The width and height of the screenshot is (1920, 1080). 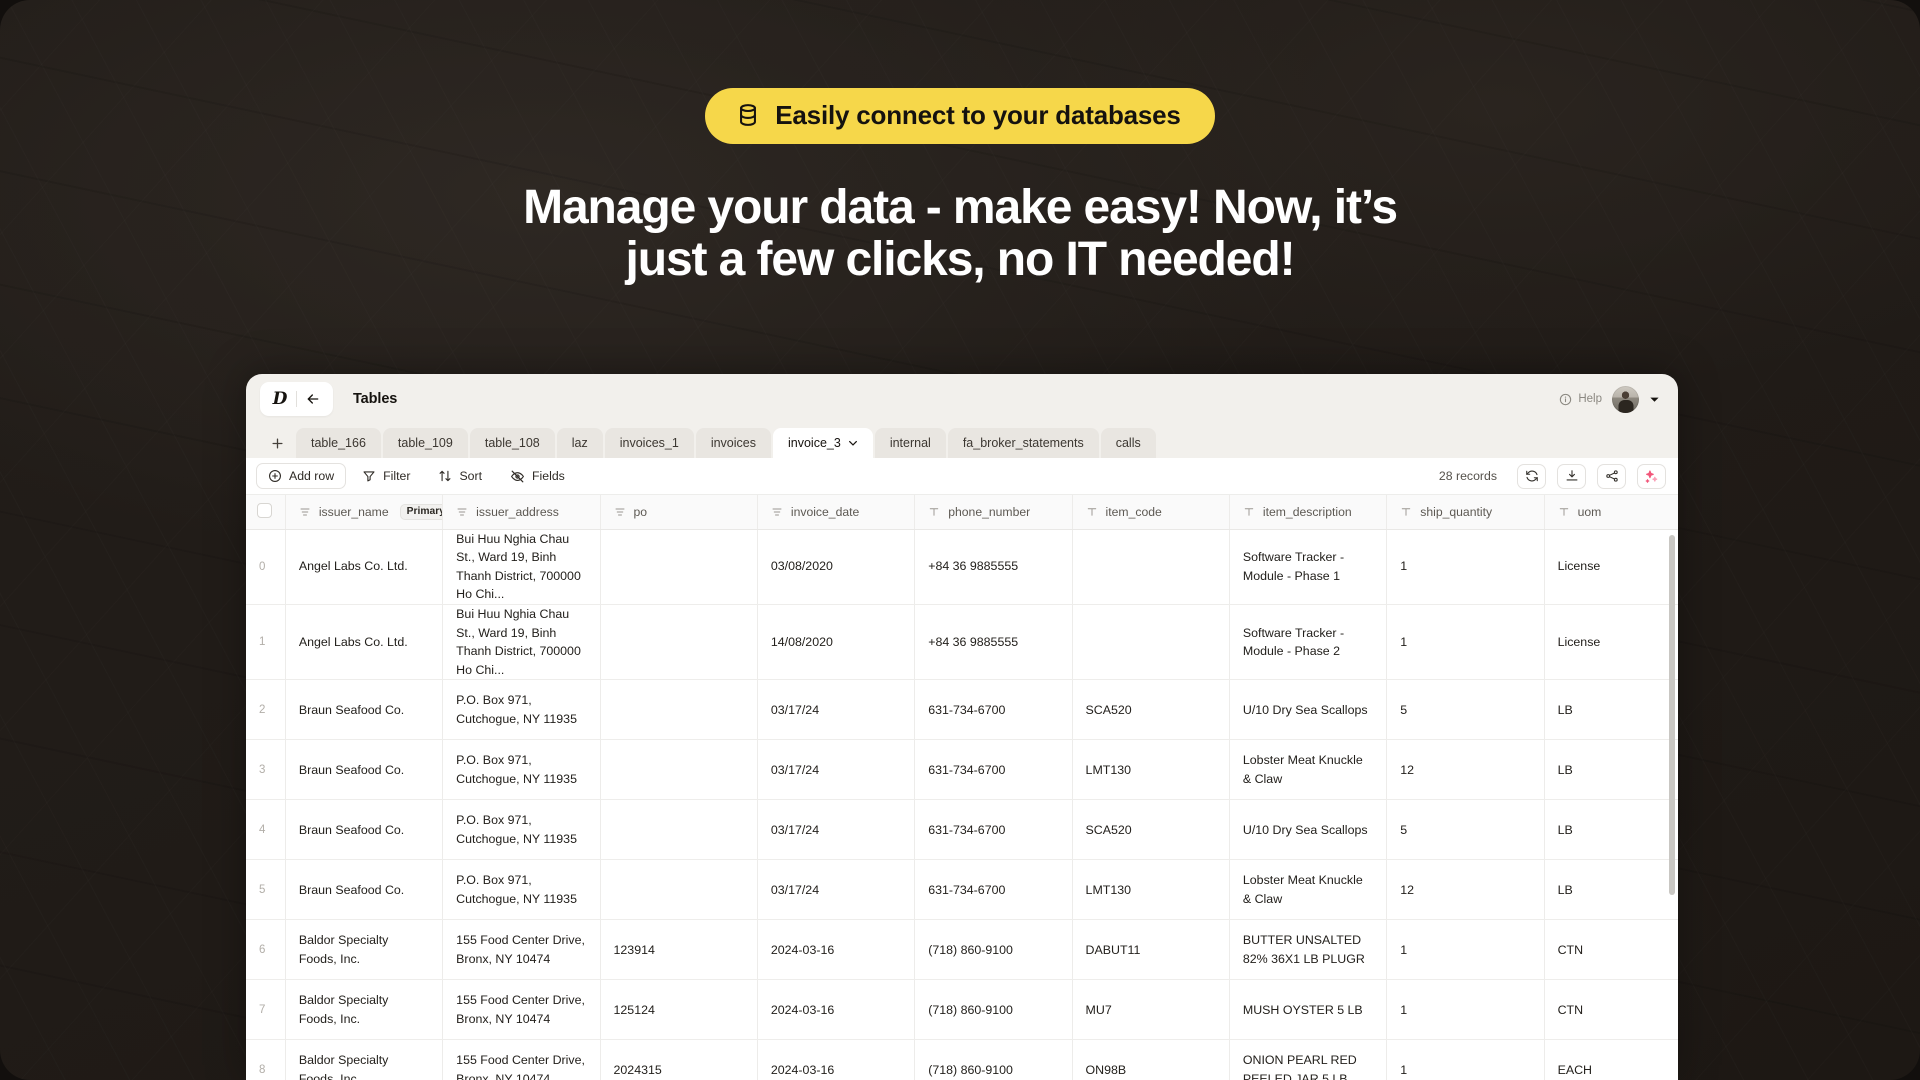 What do you see at coordinates (1465, 512) in the screenshot?
I see `column-header-ship_quantity: ship_quantity` at bounding box center [1465, 512].